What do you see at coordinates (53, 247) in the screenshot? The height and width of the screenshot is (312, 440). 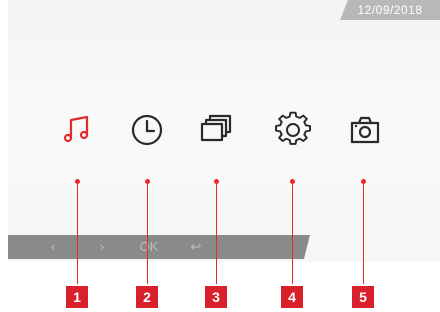 I see `nav-left-arrow: ‹` at bounding box center [53, 247].